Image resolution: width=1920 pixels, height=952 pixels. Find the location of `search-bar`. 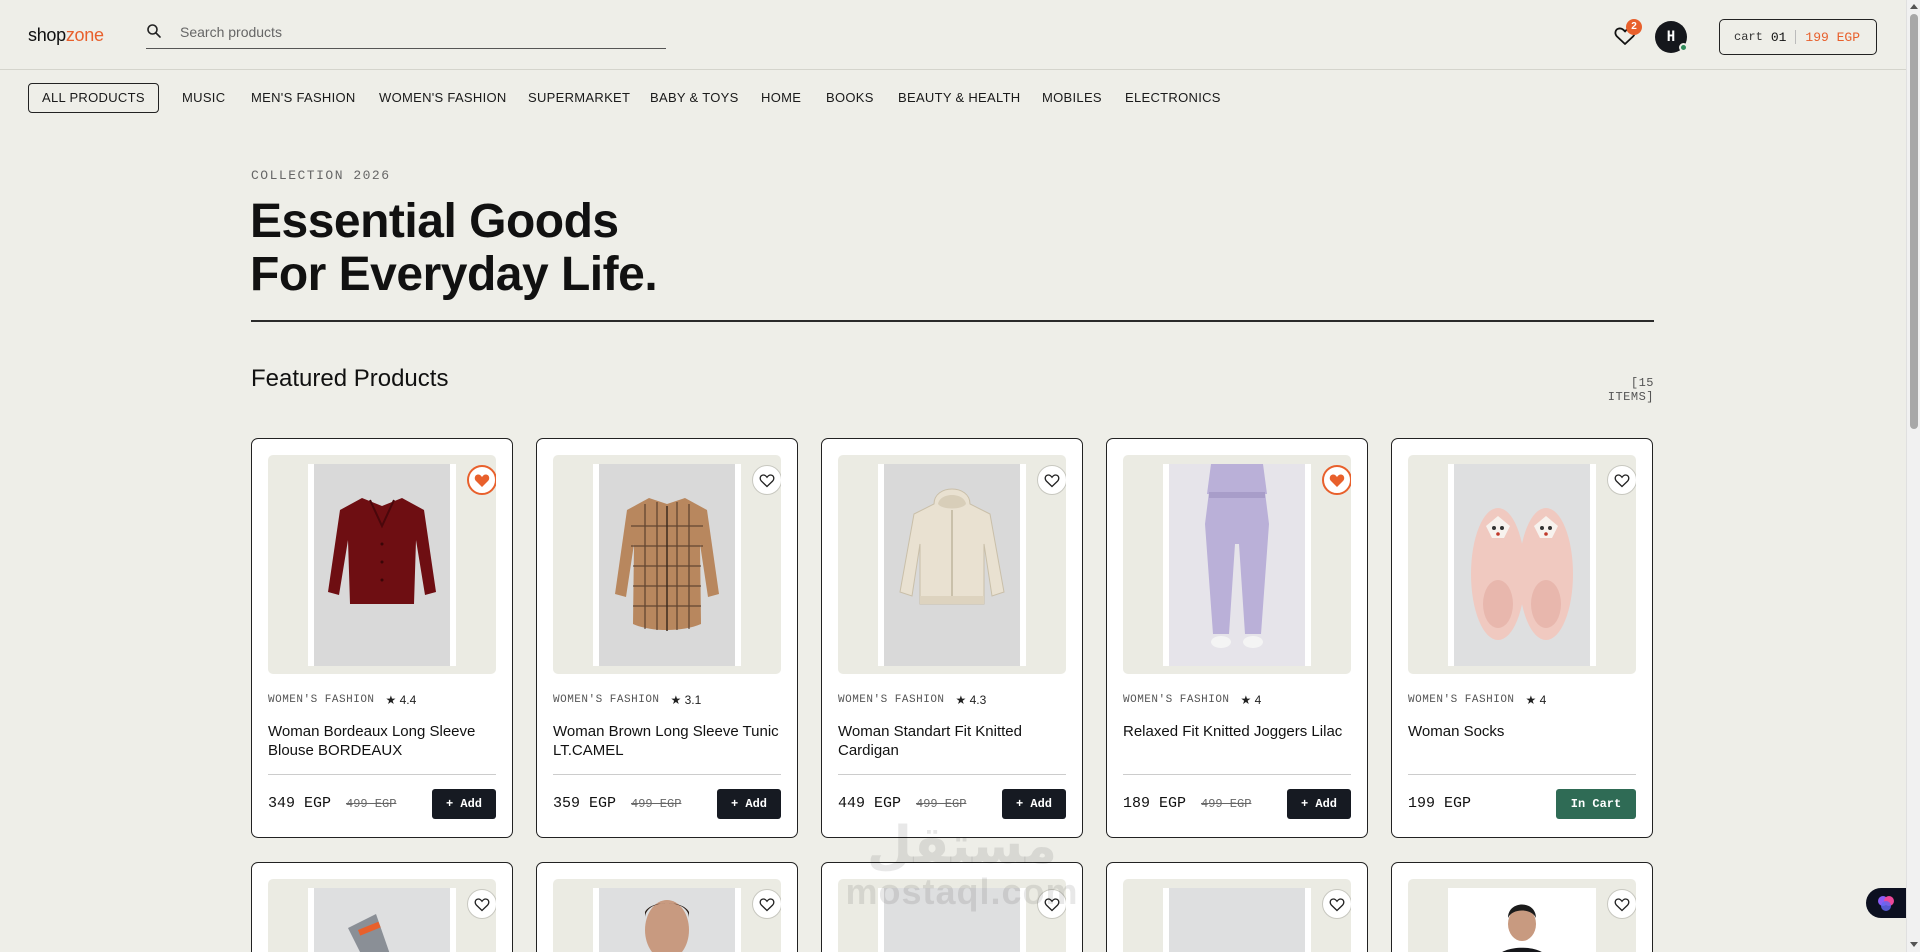

search-bar is located at coordinates (406, 34).